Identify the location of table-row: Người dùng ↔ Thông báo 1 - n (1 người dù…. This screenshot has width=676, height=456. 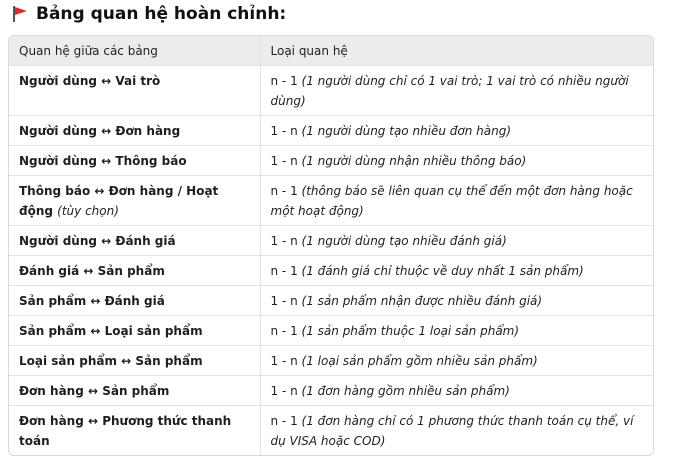
(331, 160).